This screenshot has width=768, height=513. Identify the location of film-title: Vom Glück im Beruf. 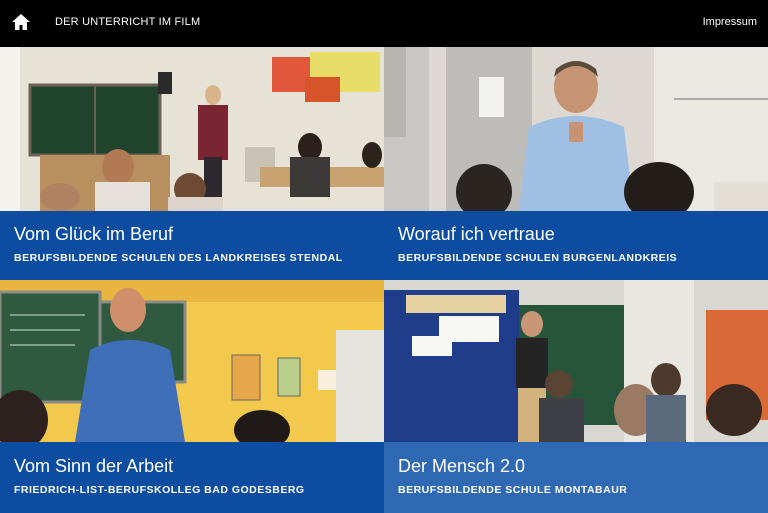
(94, 234).